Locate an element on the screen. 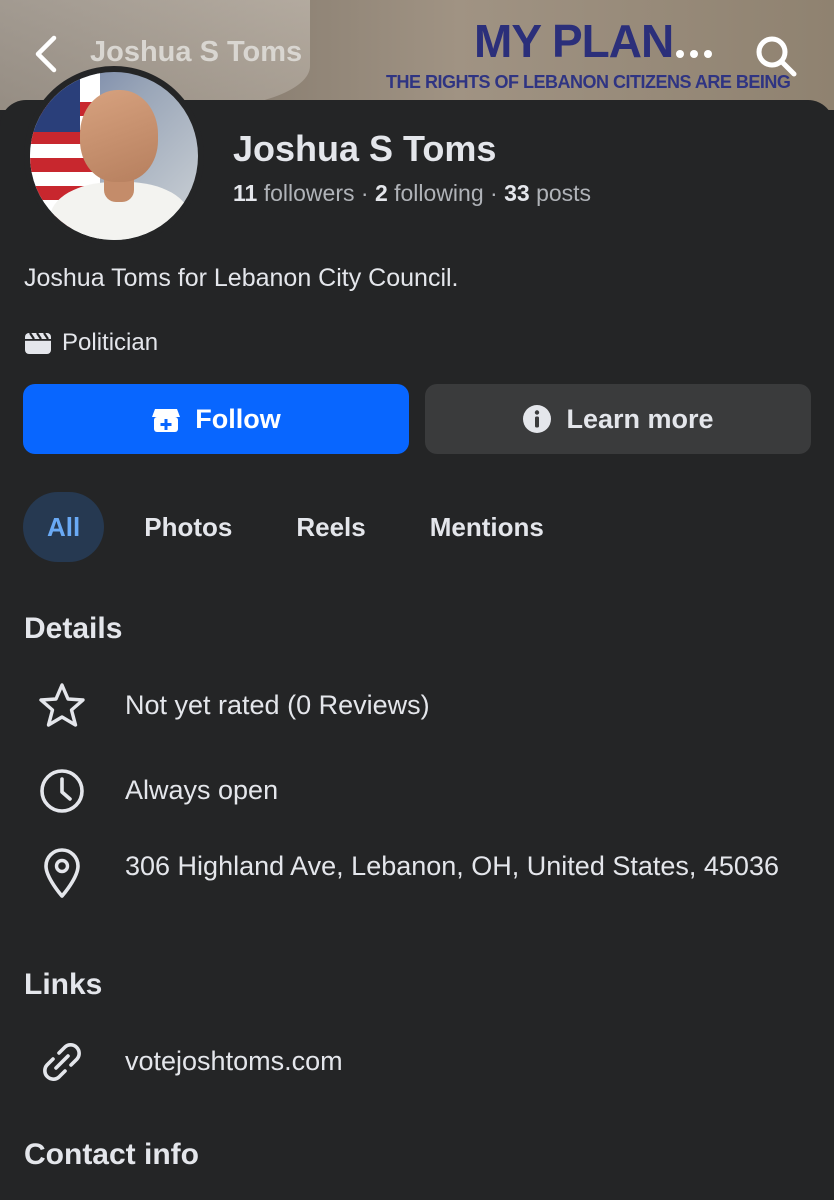 This screenshot has width=834, height=1200. followers-count: 11 is located at coordinates (245, 193).